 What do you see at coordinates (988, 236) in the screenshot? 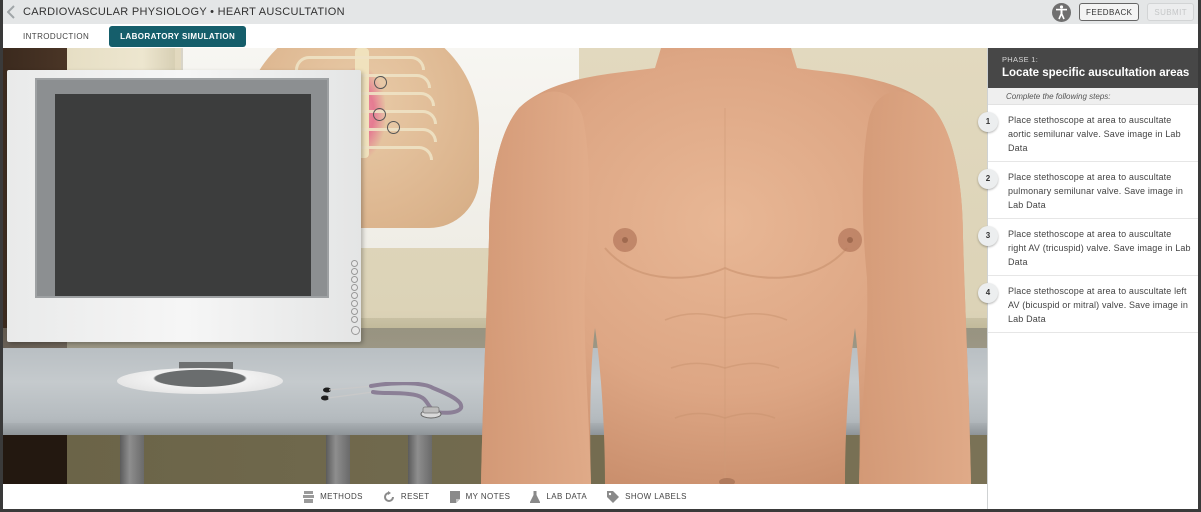
I see `step-number: 3` at bounding box center [988, 236].